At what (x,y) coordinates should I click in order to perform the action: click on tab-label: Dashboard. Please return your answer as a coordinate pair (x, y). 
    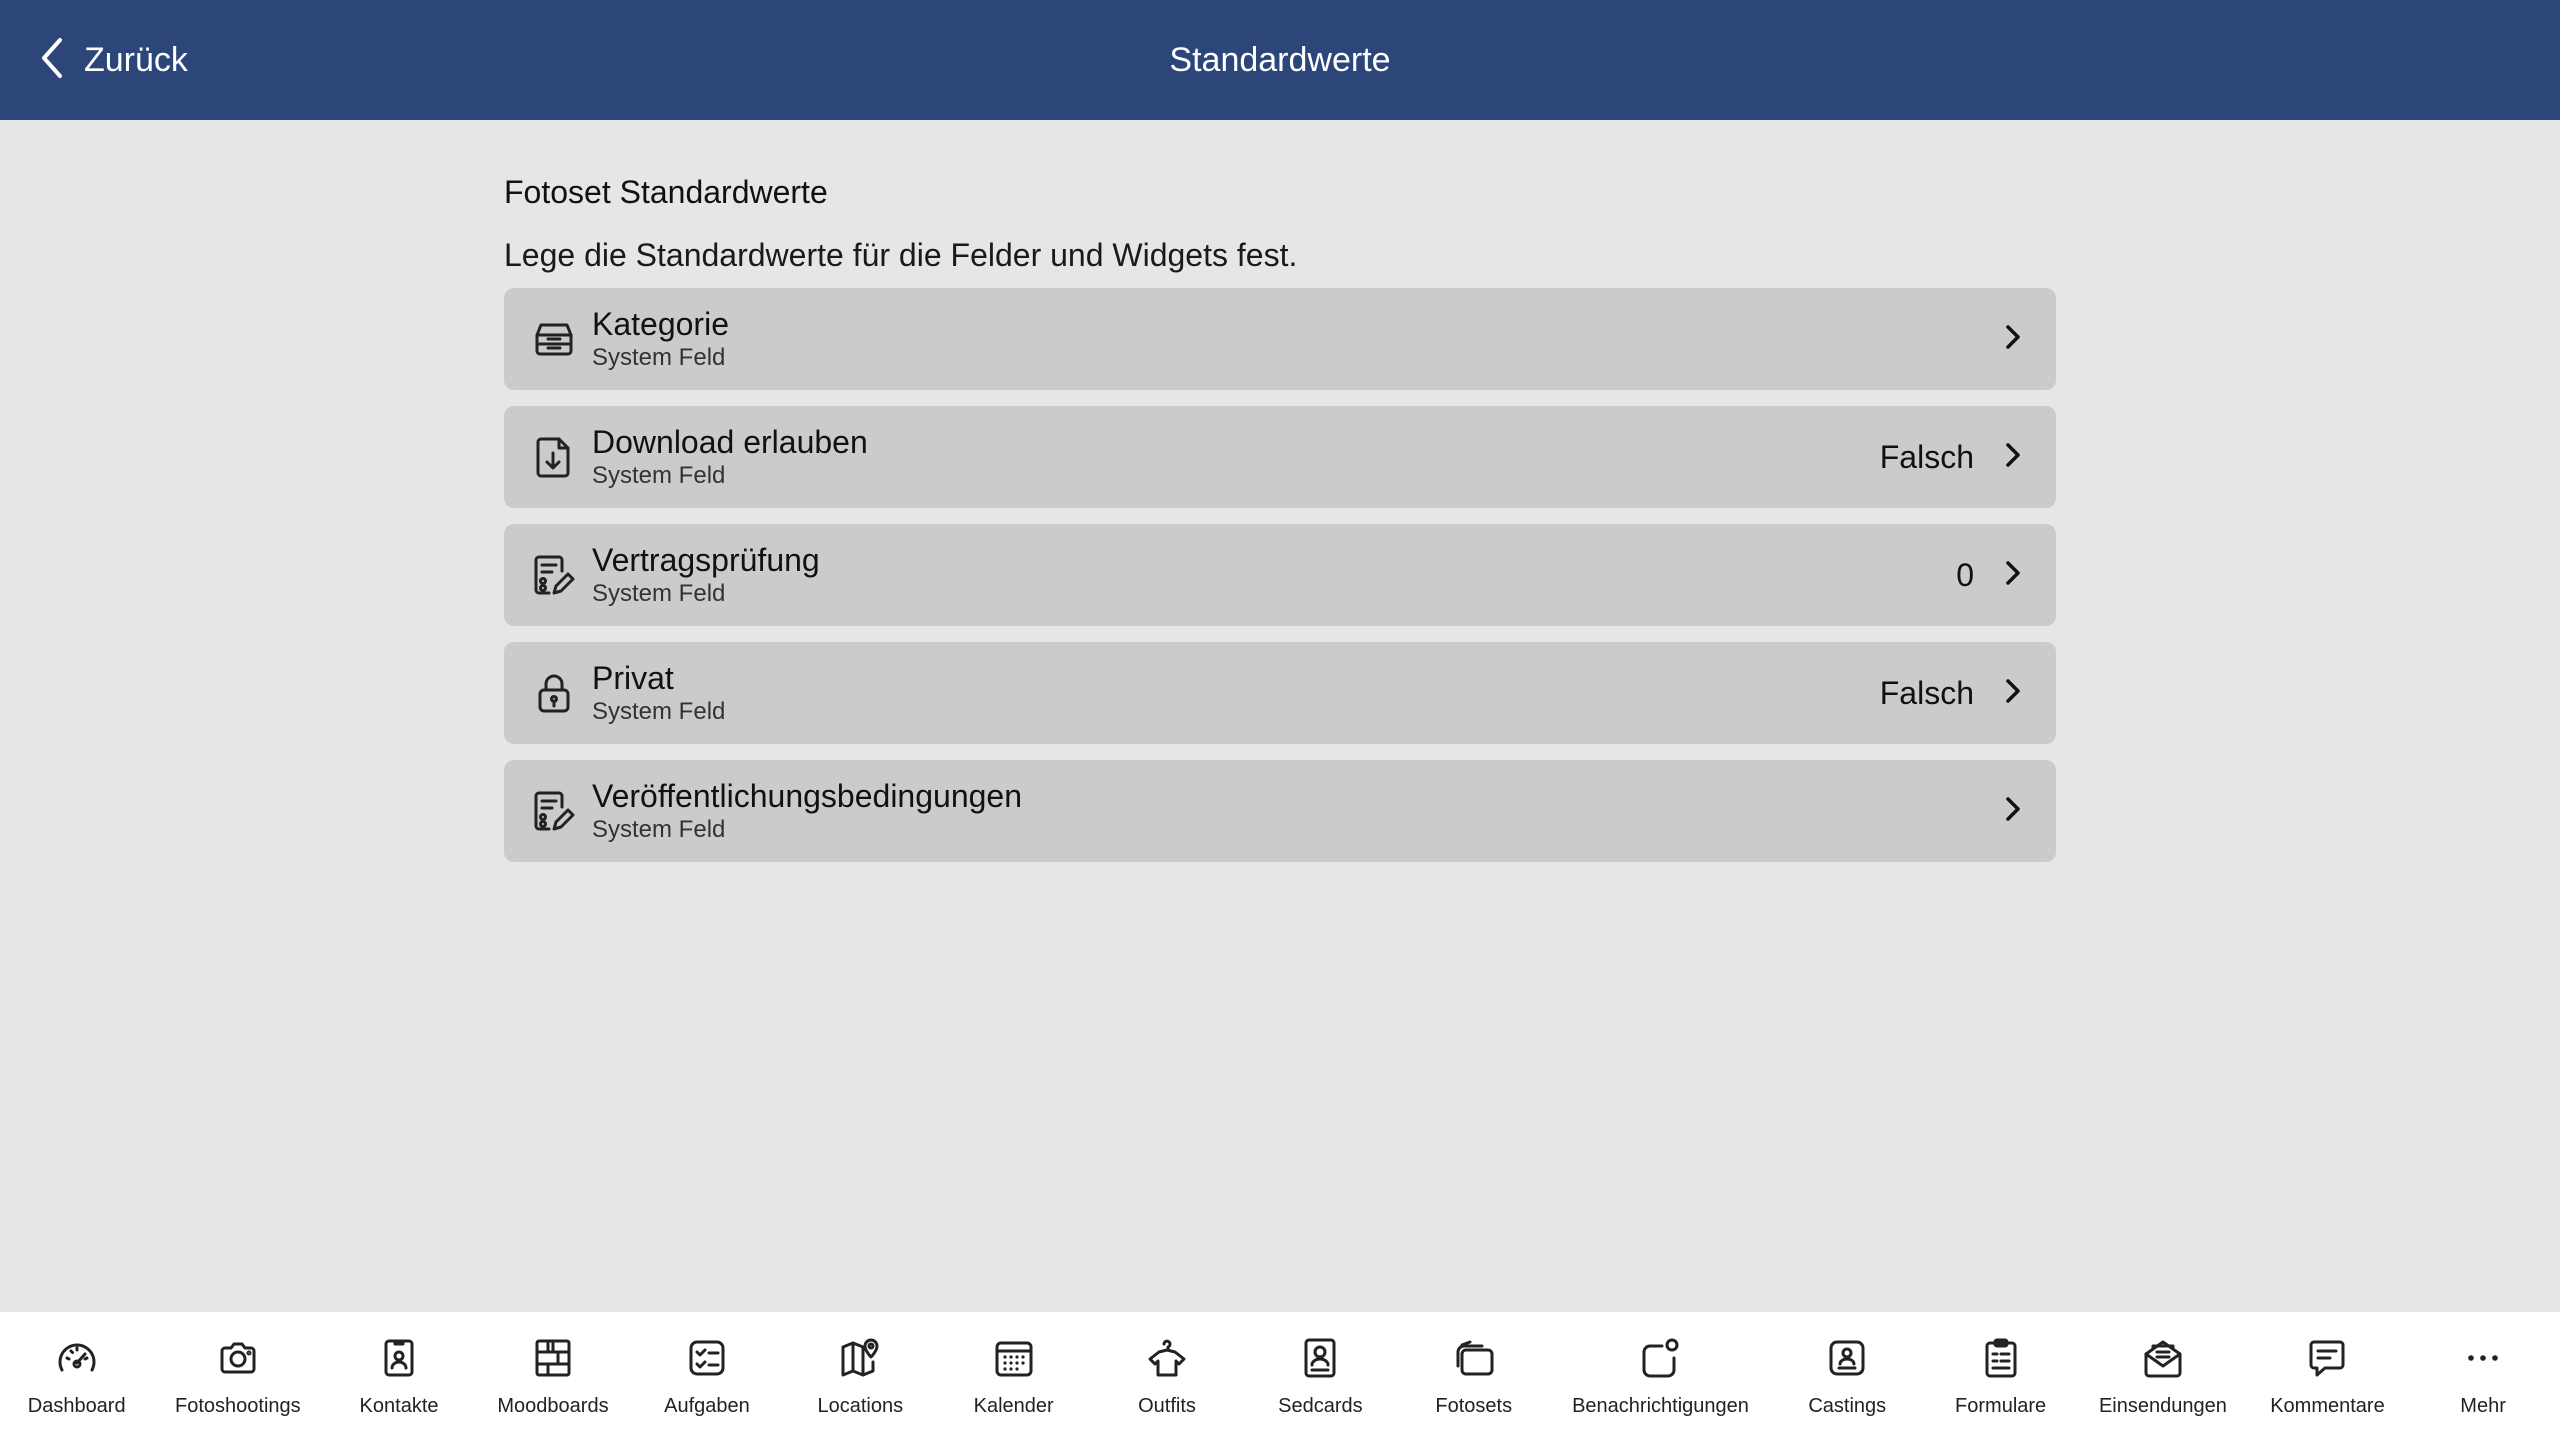
    Looking at the image, I should click on (76, 1406).